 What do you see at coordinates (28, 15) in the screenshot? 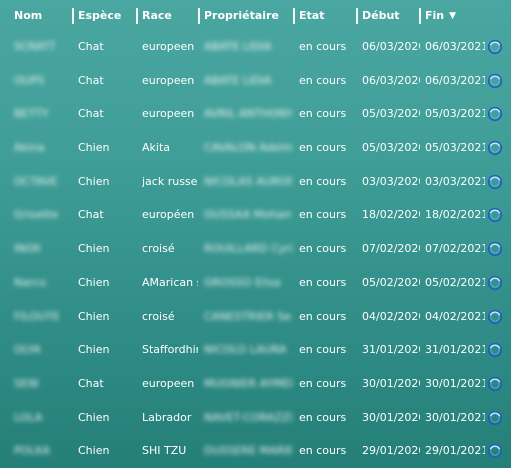
I see `column-header-label: Nom` at bounding box center [28, 15].